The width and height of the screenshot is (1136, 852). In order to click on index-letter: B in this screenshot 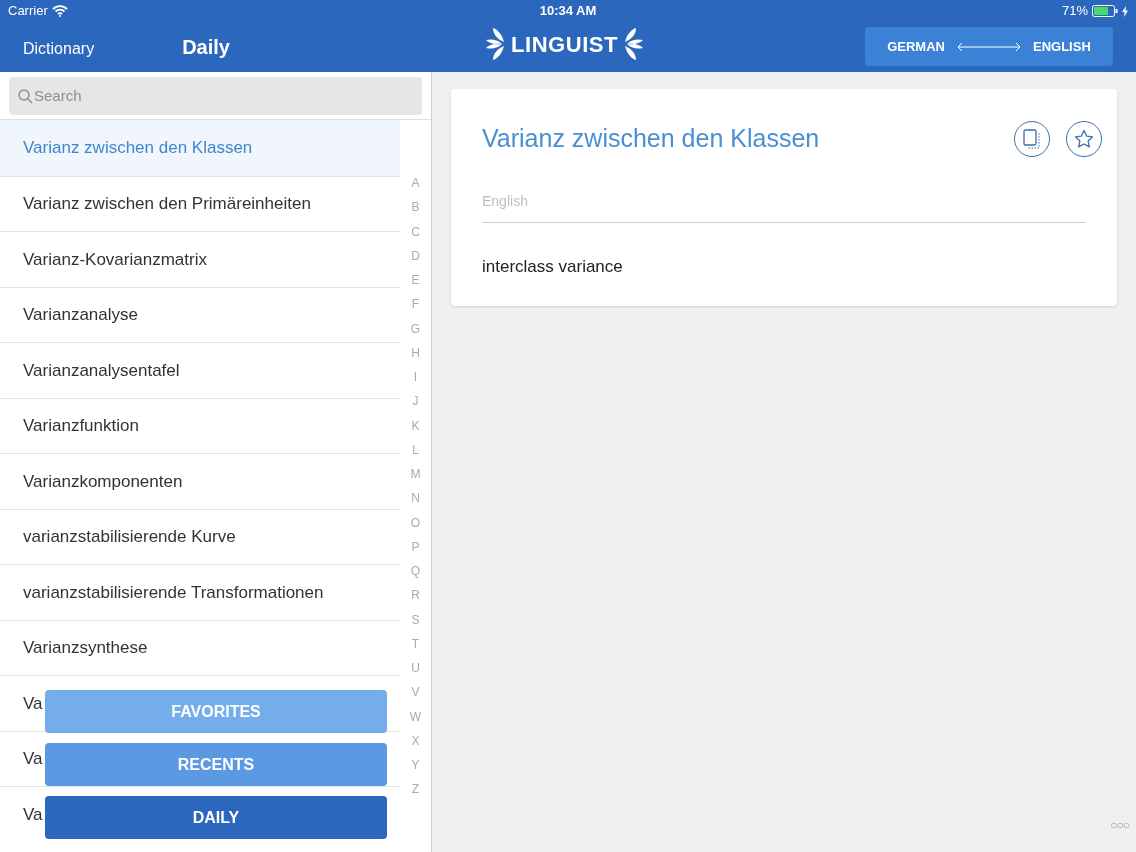, I will do `click(415, 213)`.